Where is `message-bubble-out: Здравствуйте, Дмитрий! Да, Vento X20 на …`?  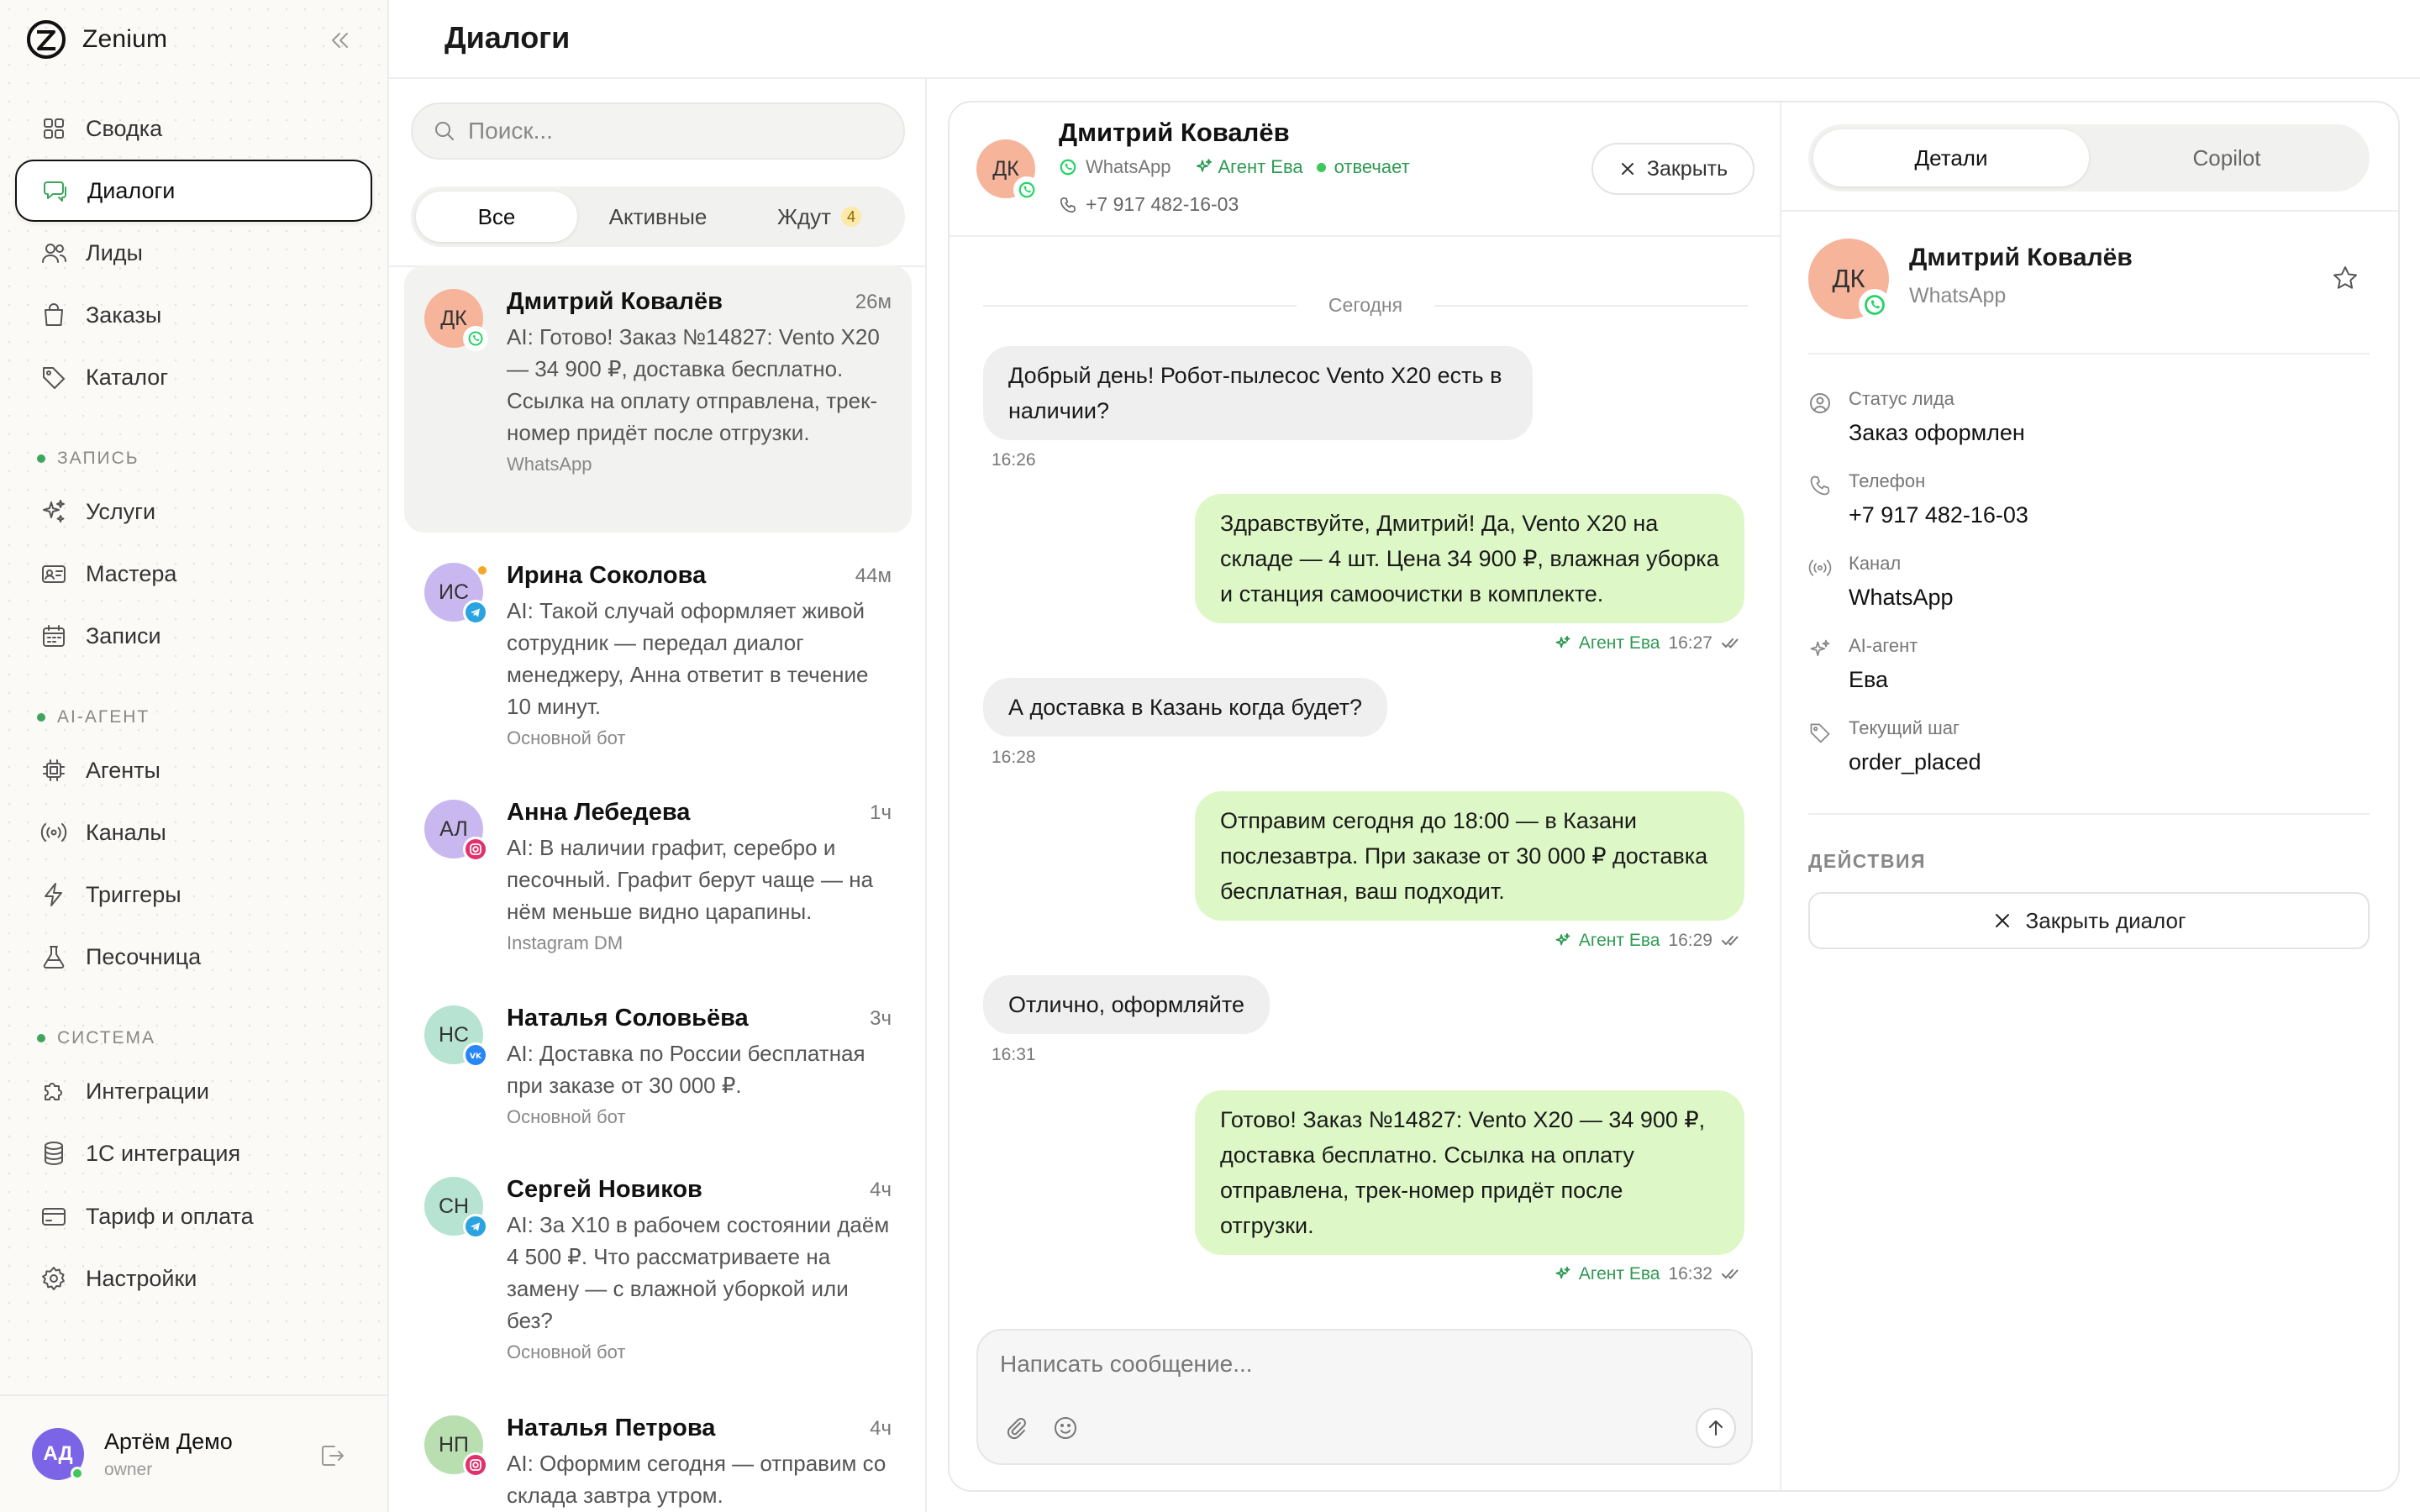 message-bubble-out: Здравствуйте, Дмитрий! Да, Vento X20 на … is located at coordinates (1469, 558).